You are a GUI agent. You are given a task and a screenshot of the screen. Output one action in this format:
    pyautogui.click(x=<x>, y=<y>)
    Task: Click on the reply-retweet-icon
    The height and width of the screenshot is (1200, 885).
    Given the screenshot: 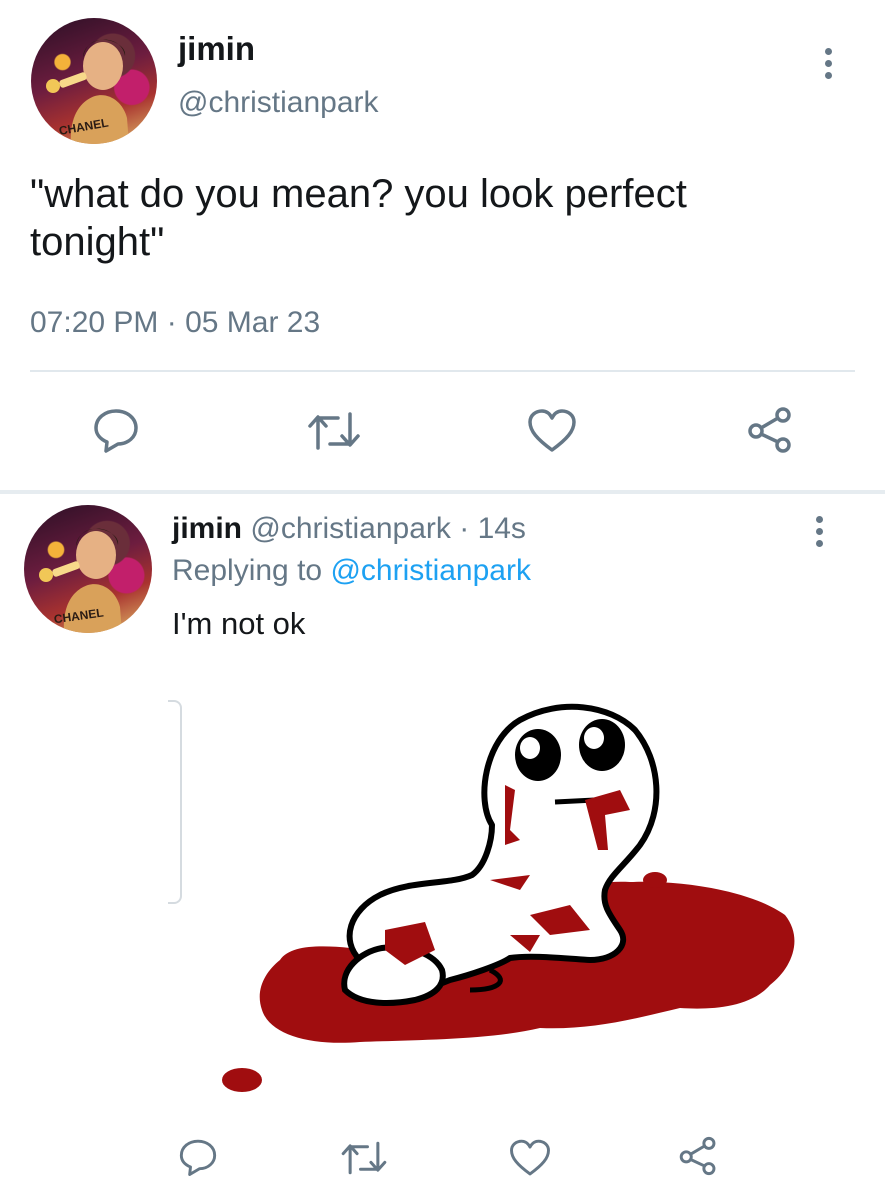 What is the action you would take?
    pyautogui.click(x=364, y=1158)
    